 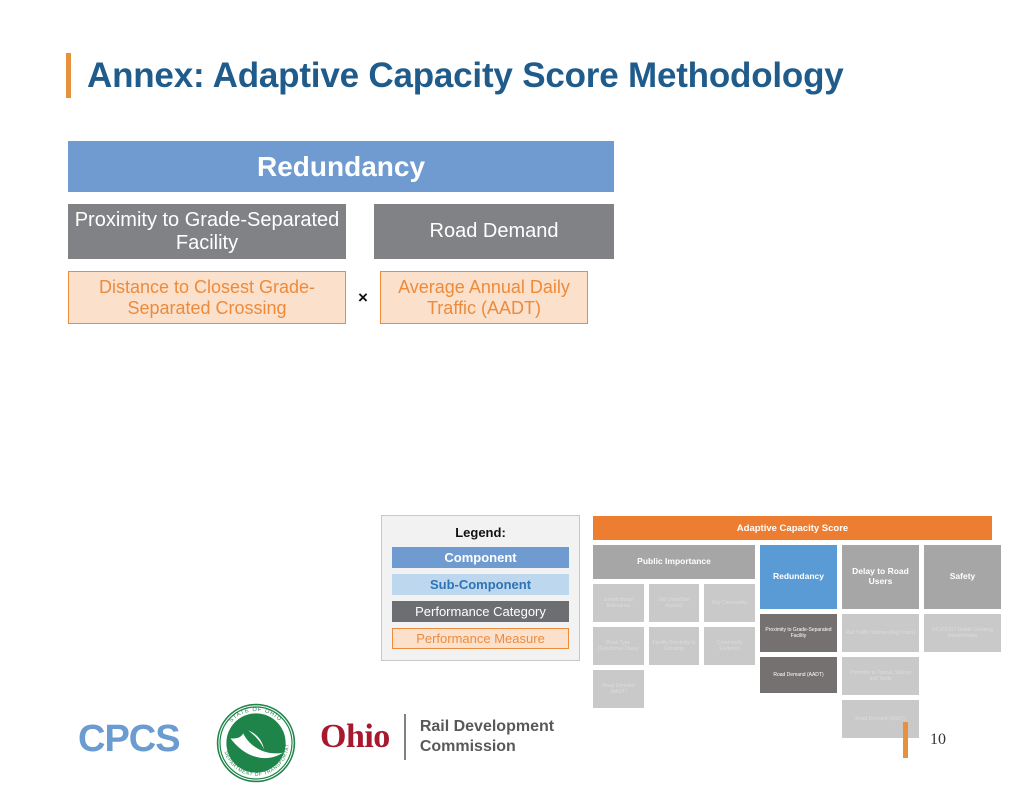 I want to click on page-number-accent-bar, so click(x=905, y=740).